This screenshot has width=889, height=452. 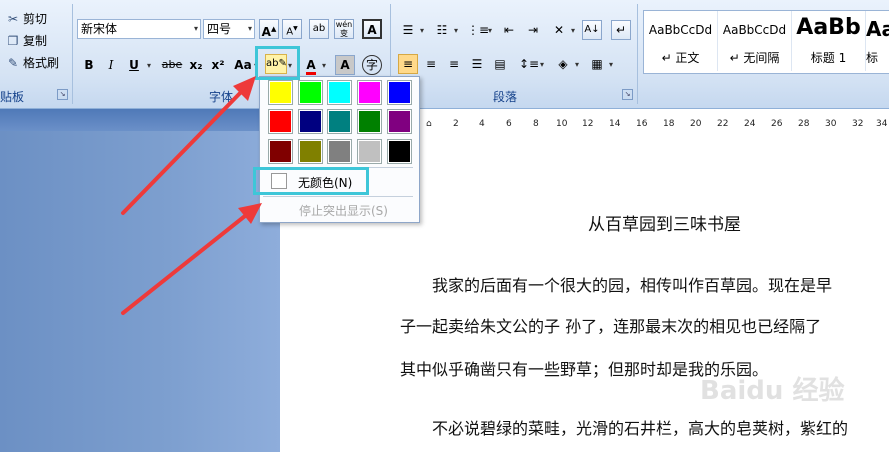 What do you see at coordinates (186, 262) in the screenshot?
I see `arrow-to-no-color` at bounding box center [186, 262].